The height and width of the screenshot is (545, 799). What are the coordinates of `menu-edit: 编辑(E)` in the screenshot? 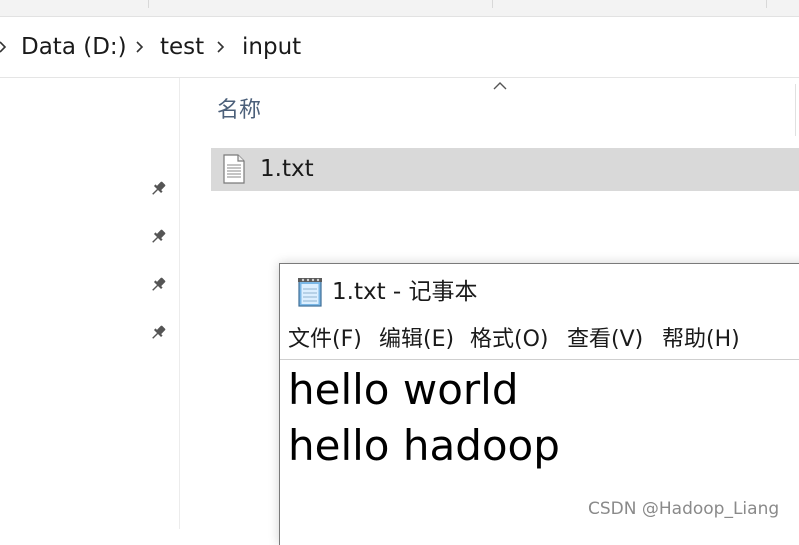 It's located at (416, 340).